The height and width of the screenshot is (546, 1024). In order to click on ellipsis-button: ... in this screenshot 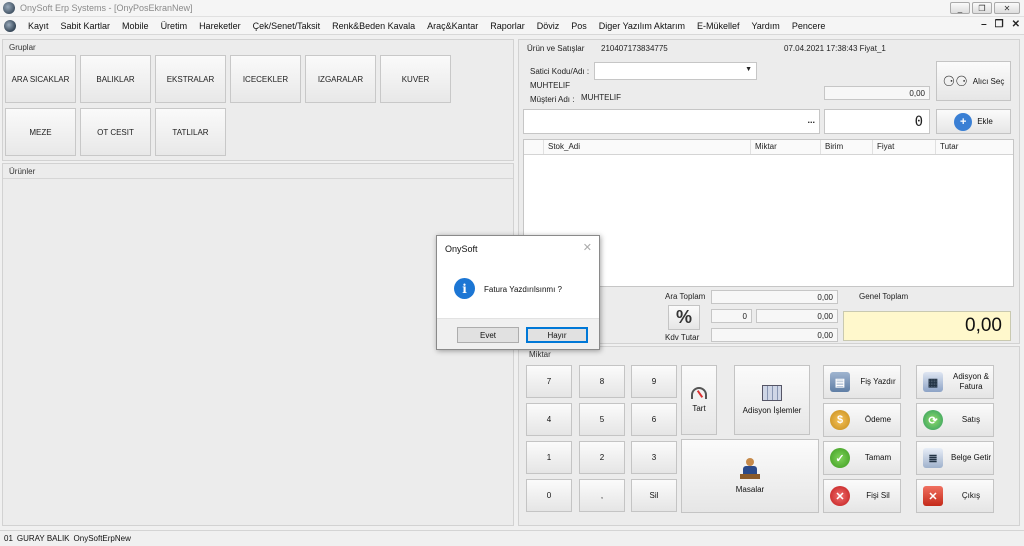, I will do `click(811, 120)`.